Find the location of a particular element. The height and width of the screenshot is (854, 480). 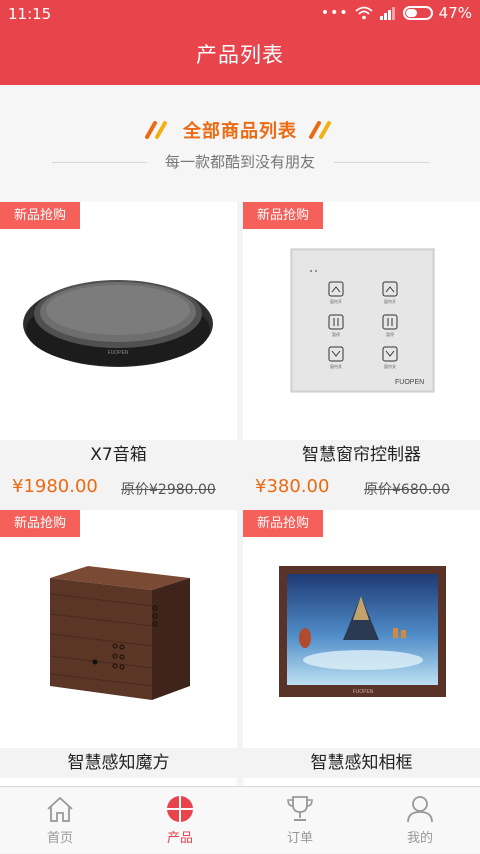

tab-profile: 我的 is located at coordinates (420, 820).